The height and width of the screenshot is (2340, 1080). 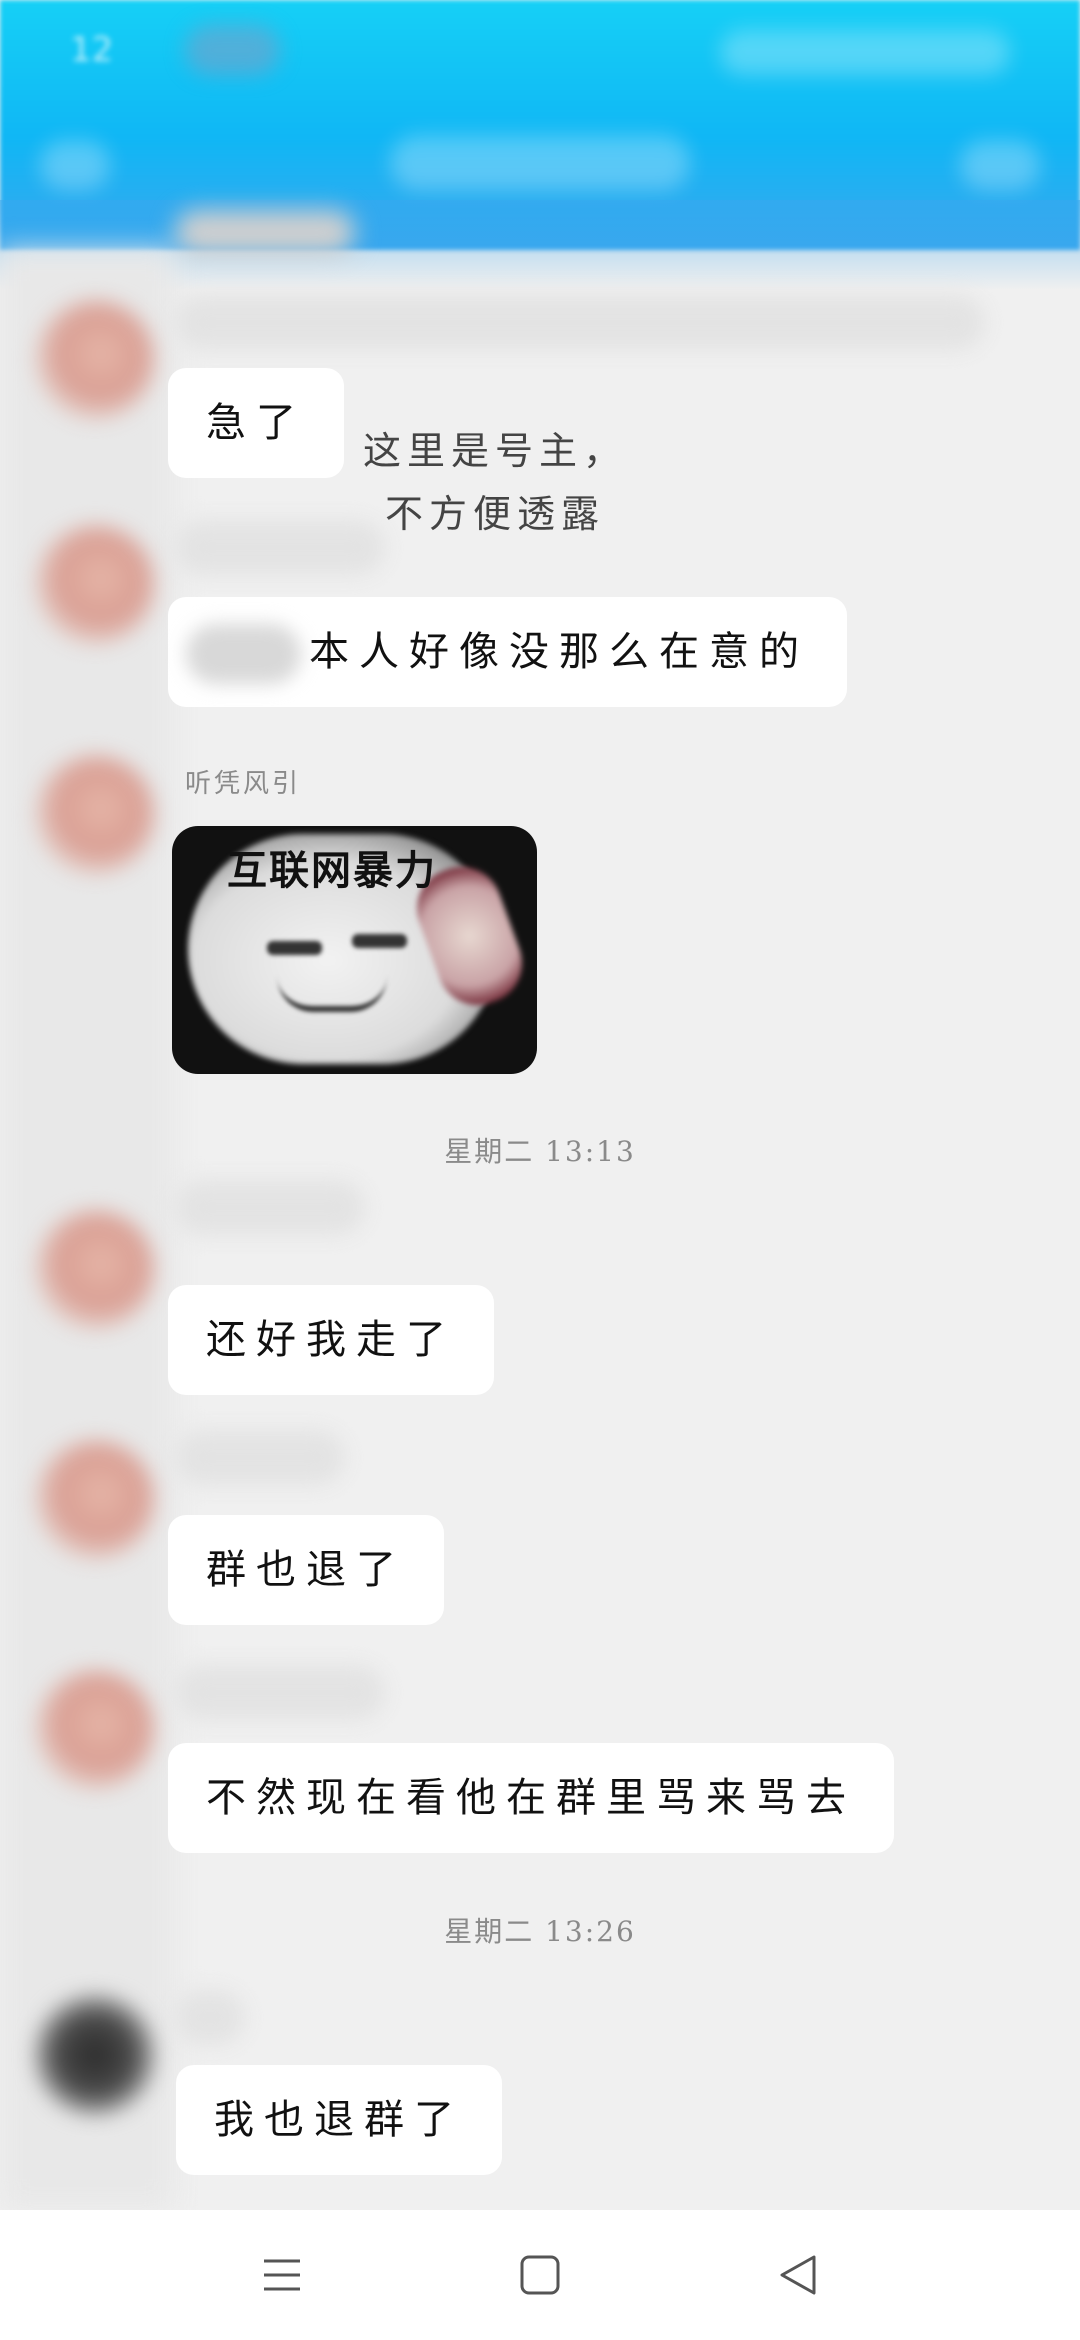 What do you see at coordinates (559, 652) in the screenshot?
I see `message-text: 本人好像没那么在意的` at bounding box center [559, 652].